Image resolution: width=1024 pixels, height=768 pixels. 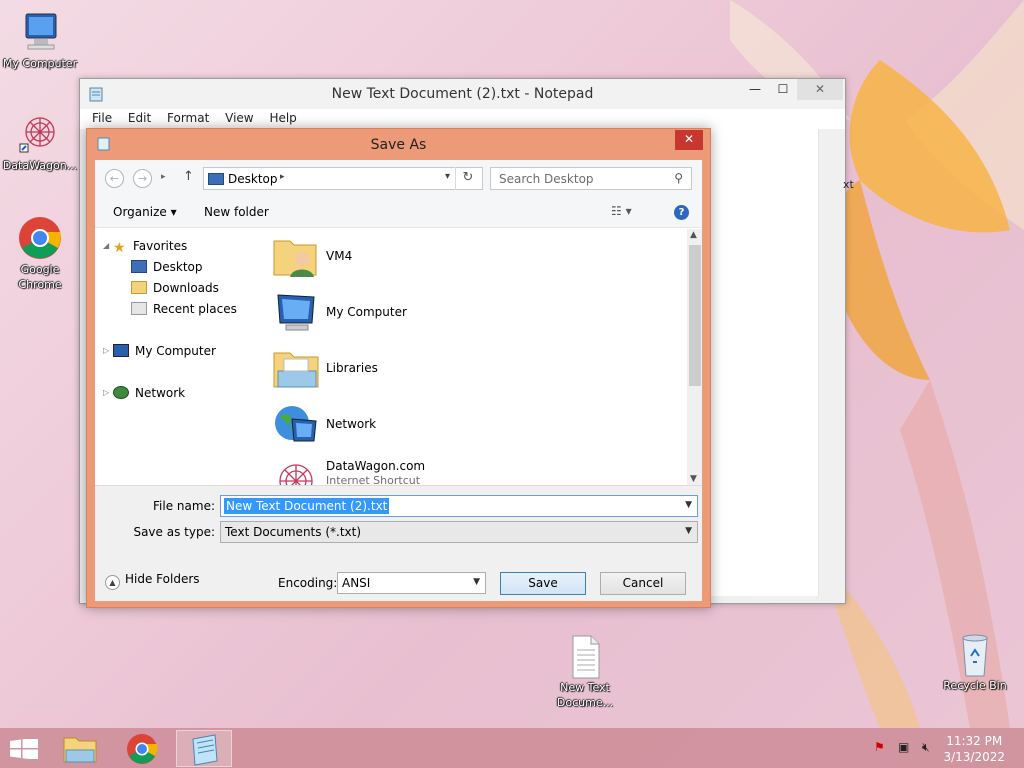 I want to click on scroll-thumb, so click(x=695, y=315).